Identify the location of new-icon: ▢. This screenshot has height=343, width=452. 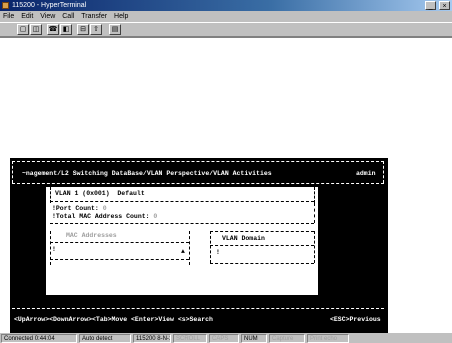
(23, 29).